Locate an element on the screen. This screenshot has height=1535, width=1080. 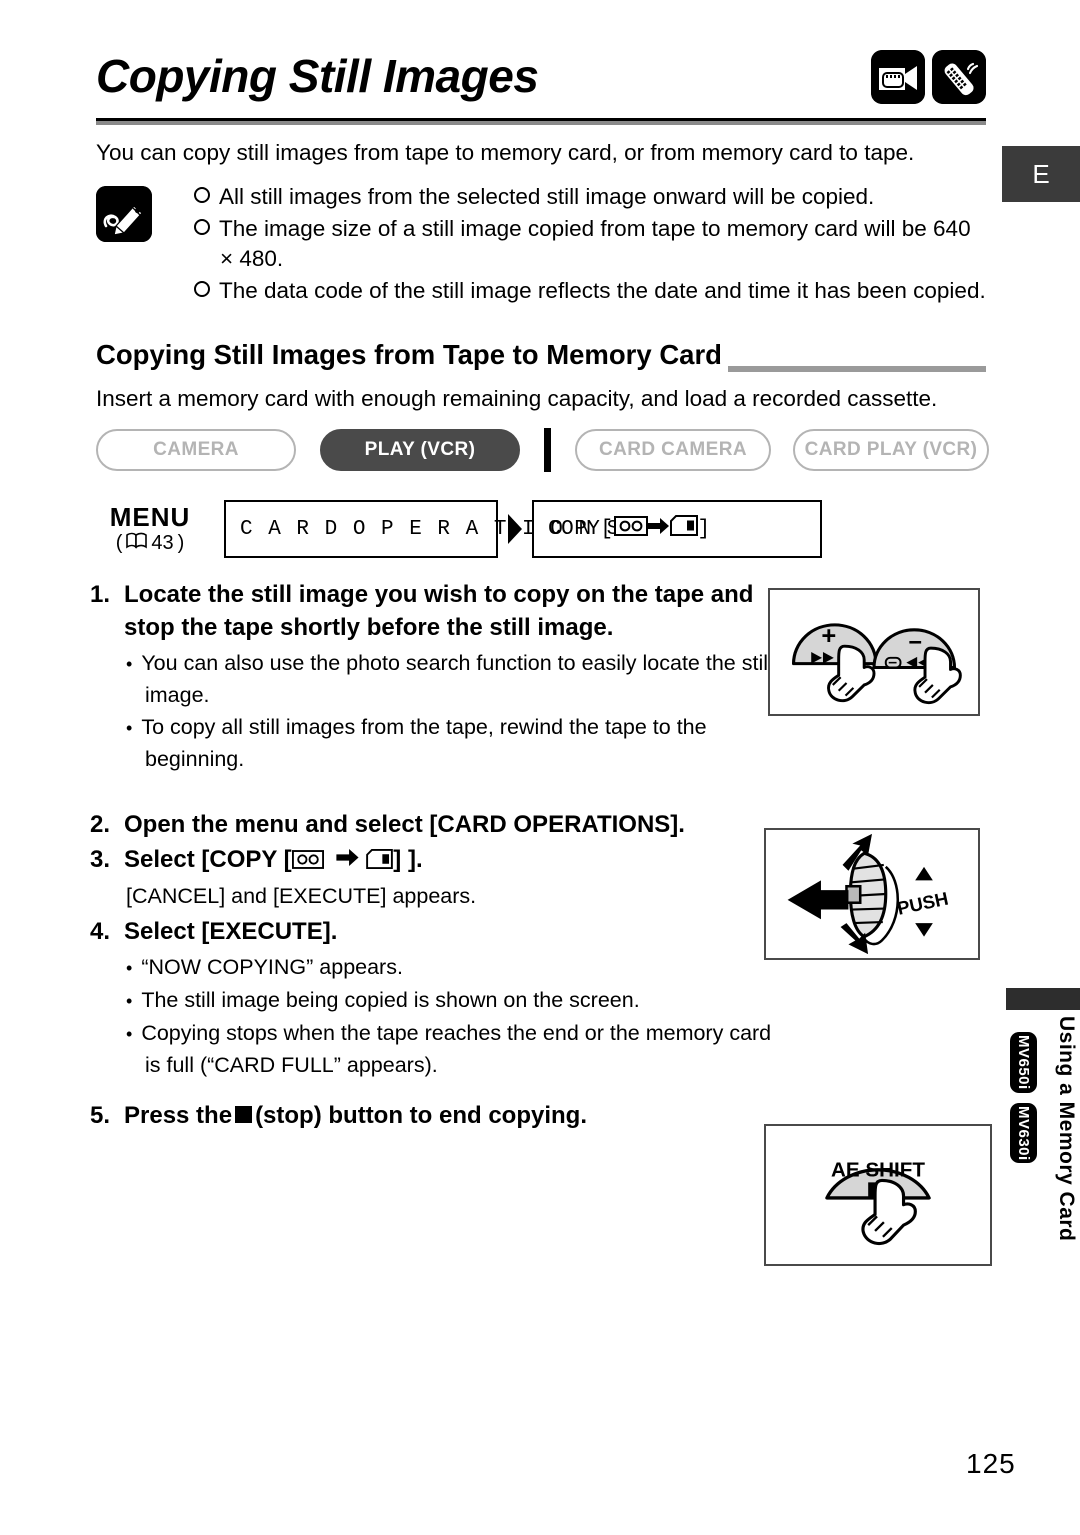
step-5-text: Press the (stop) button to end copying. is located at coordinates (355, 1115).